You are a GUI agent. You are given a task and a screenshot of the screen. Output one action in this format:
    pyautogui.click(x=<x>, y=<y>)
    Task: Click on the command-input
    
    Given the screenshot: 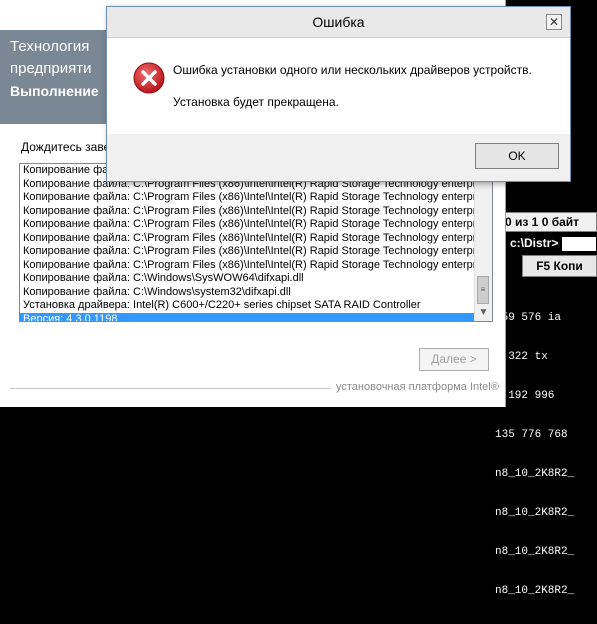 What is the action you would take?
    pyautogui.click(x=579, y=243)
    